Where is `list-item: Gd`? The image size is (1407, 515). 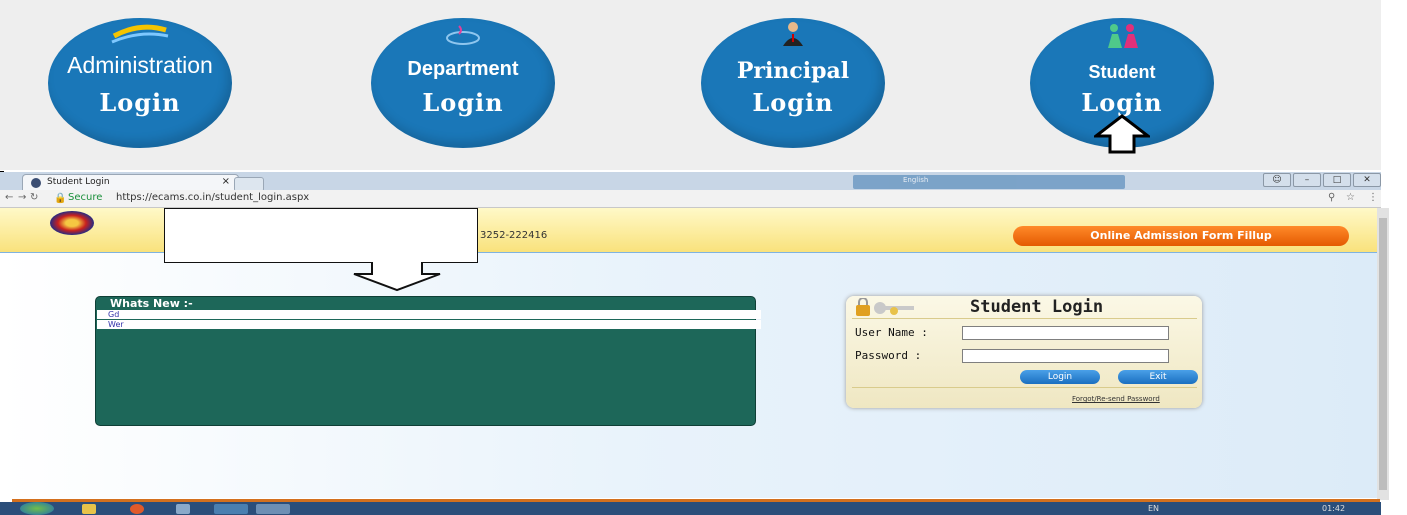 list-item: Gd is located at coordinates (429, 314).